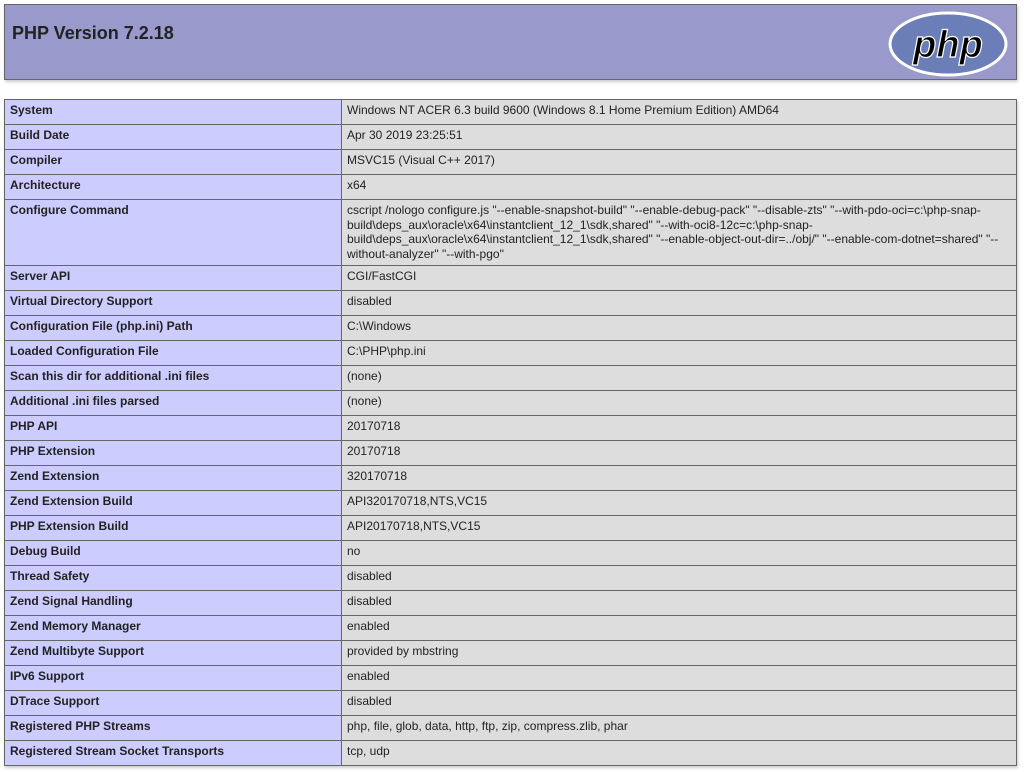  I want to click on row-key: Build Date, so click(173, 137).